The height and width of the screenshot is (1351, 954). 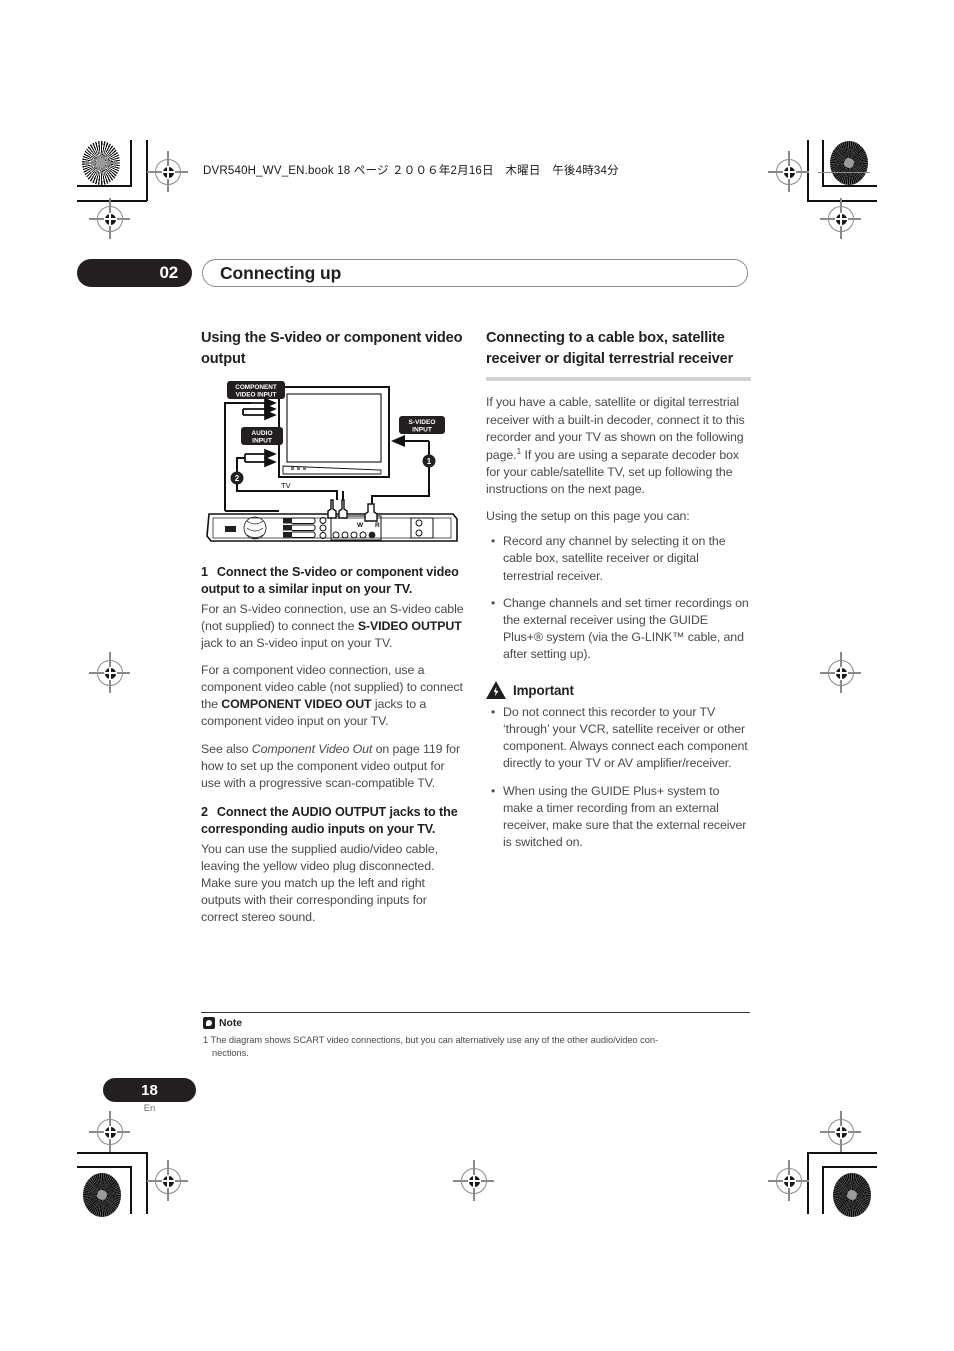 What do you see at coordinates (147, 1183) in the screenshot?
I see `crop-mark-bottom-left-v` at bounding box center [147, 1183].